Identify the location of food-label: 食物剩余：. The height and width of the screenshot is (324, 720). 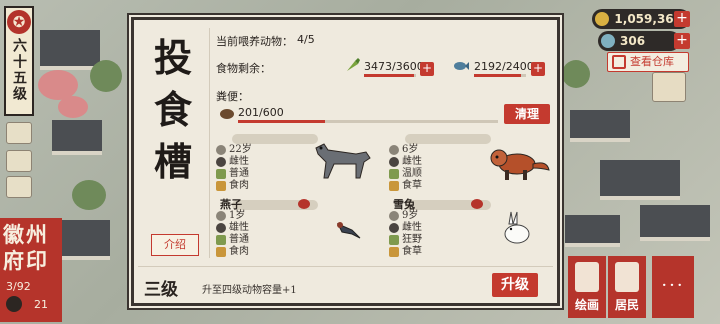
(243, 68).